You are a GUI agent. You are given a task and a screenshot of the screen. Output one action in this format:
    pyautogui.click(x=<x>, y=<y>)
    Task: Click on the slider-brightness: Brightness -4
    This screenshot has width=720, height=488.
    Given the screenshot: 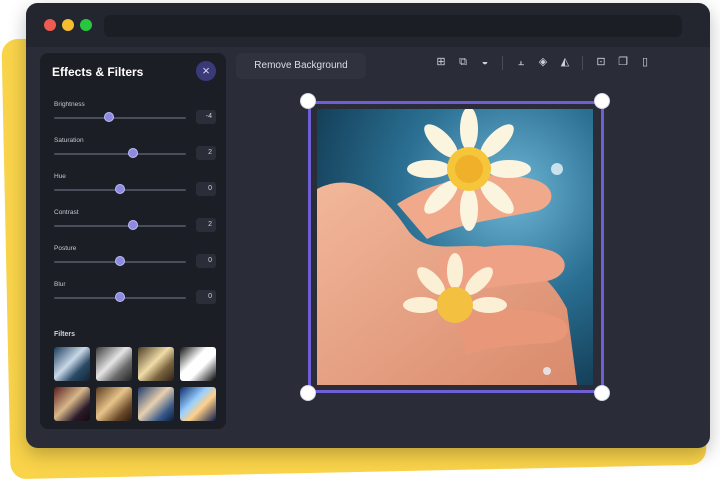 What is the action you would take?
    pyautogui.click(x=136, y=117)
    